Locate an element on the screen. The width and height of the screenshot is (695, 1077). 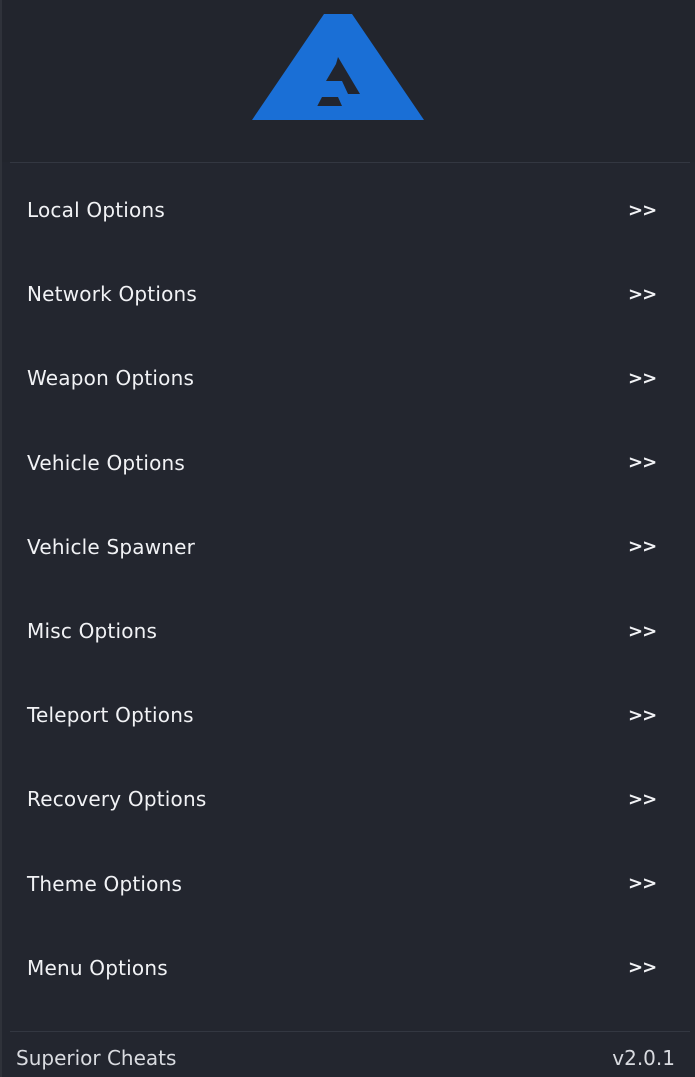
menu-item-local-options: Local Options >> is located at coordinates (348, 210).